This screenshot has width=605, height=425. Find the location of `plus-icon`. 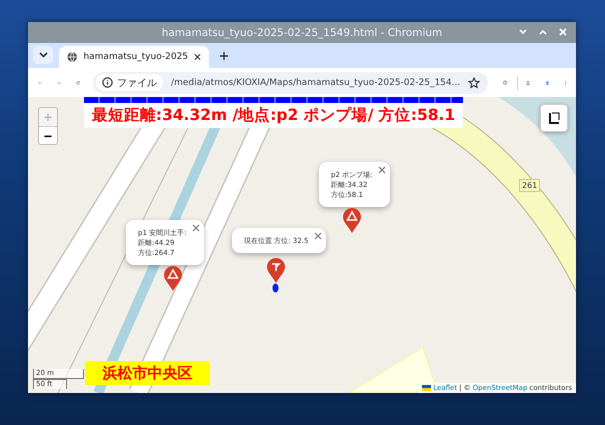

plus-icon is located at coordinates (224, 56).